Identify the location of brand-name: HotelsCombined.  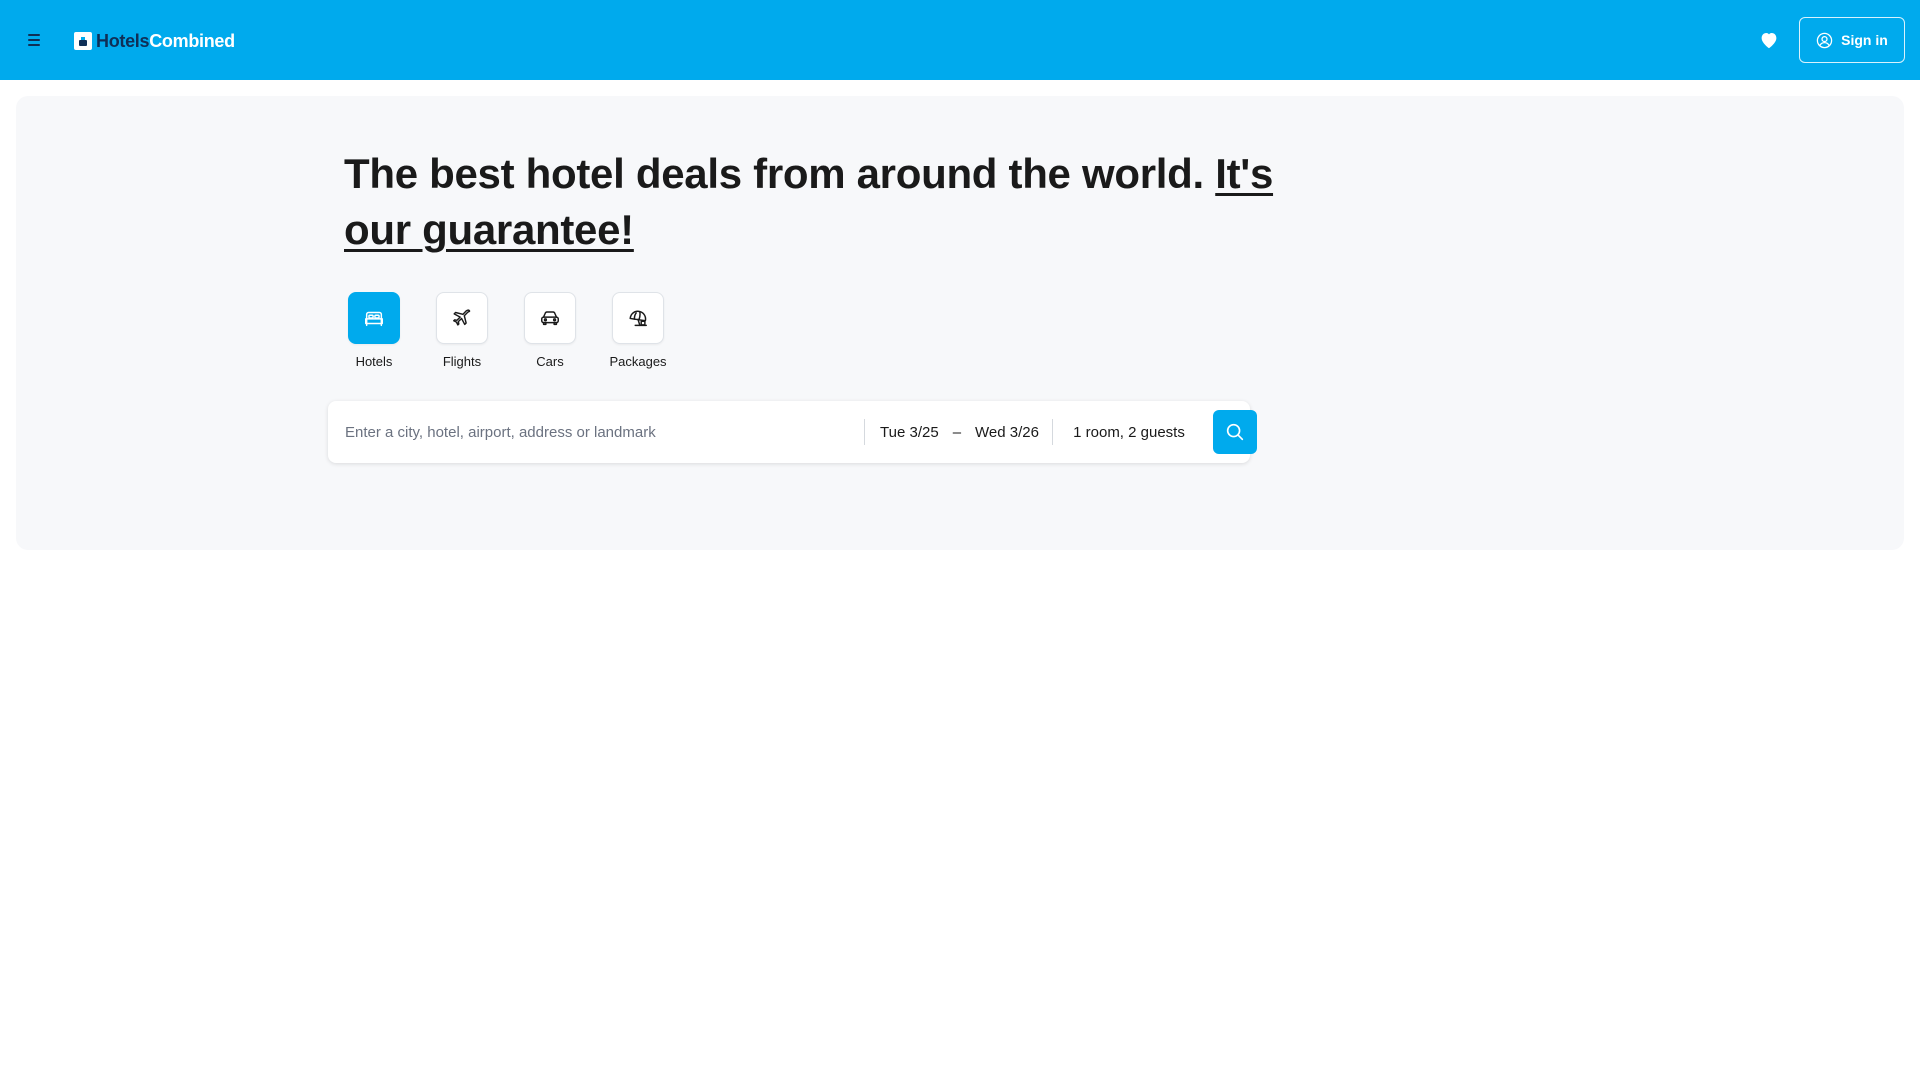
(165, 41).